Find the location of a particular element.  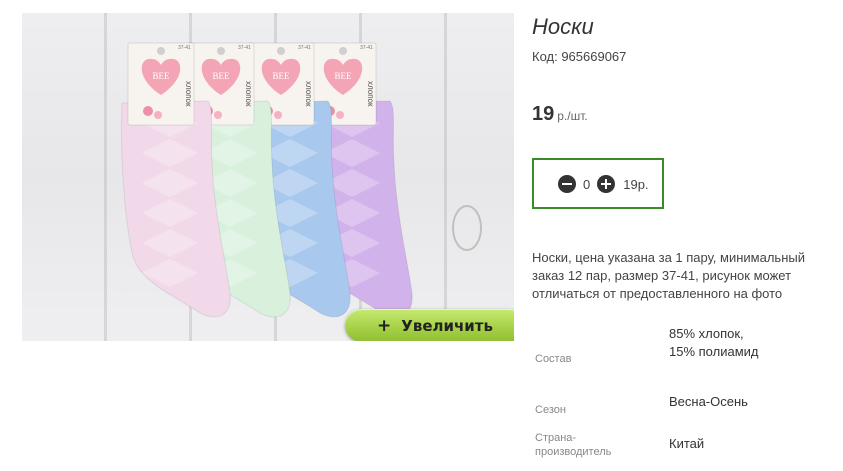

zoom-button-label: Увеличить is located at coordinates (447, 325).